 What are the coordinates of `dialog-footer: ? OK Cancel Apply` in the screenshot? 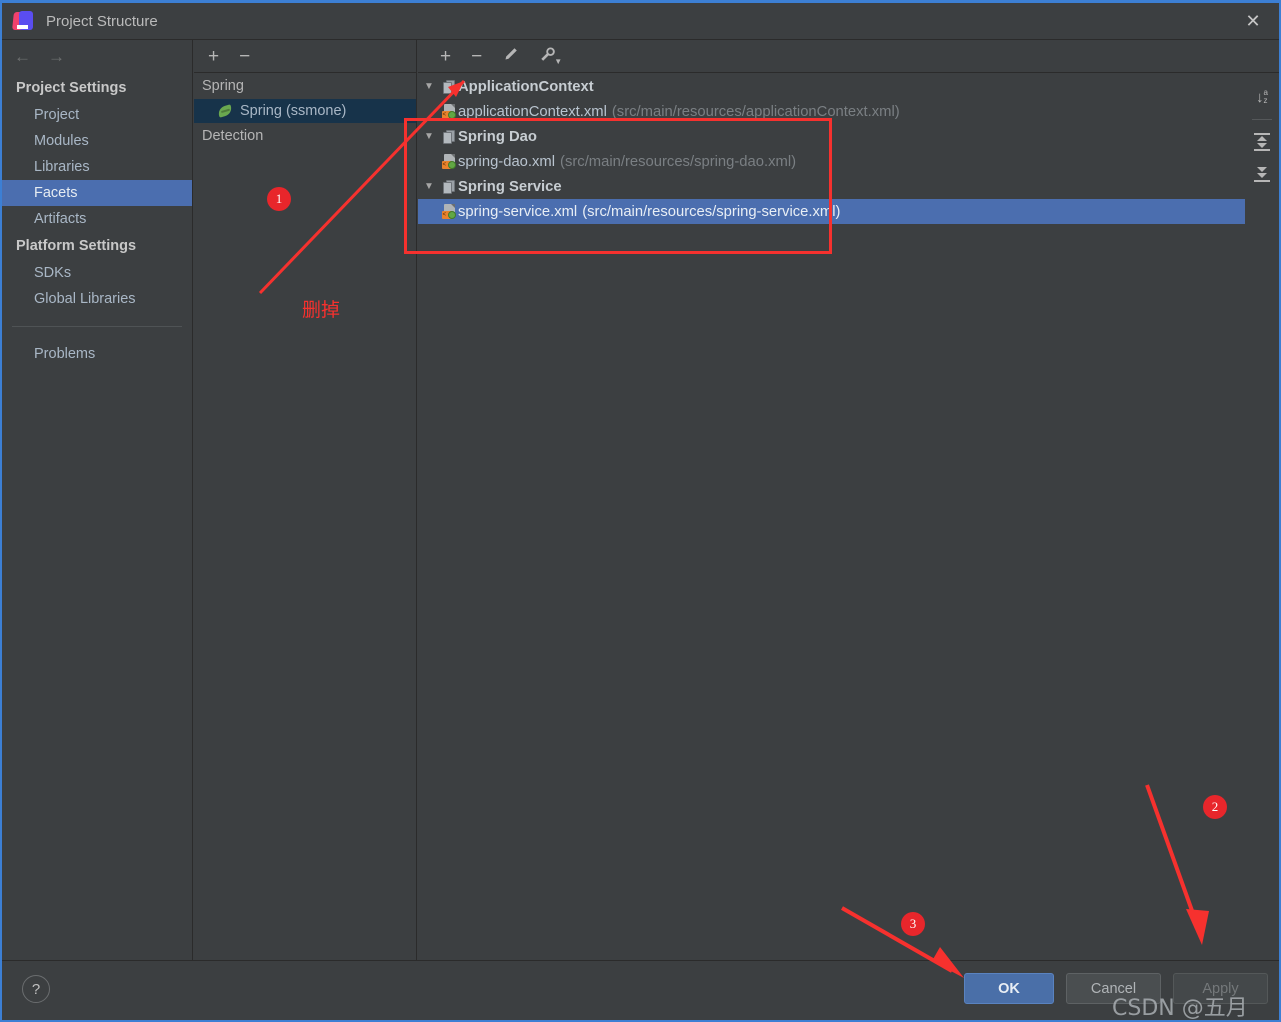 It's located at (640, 990).